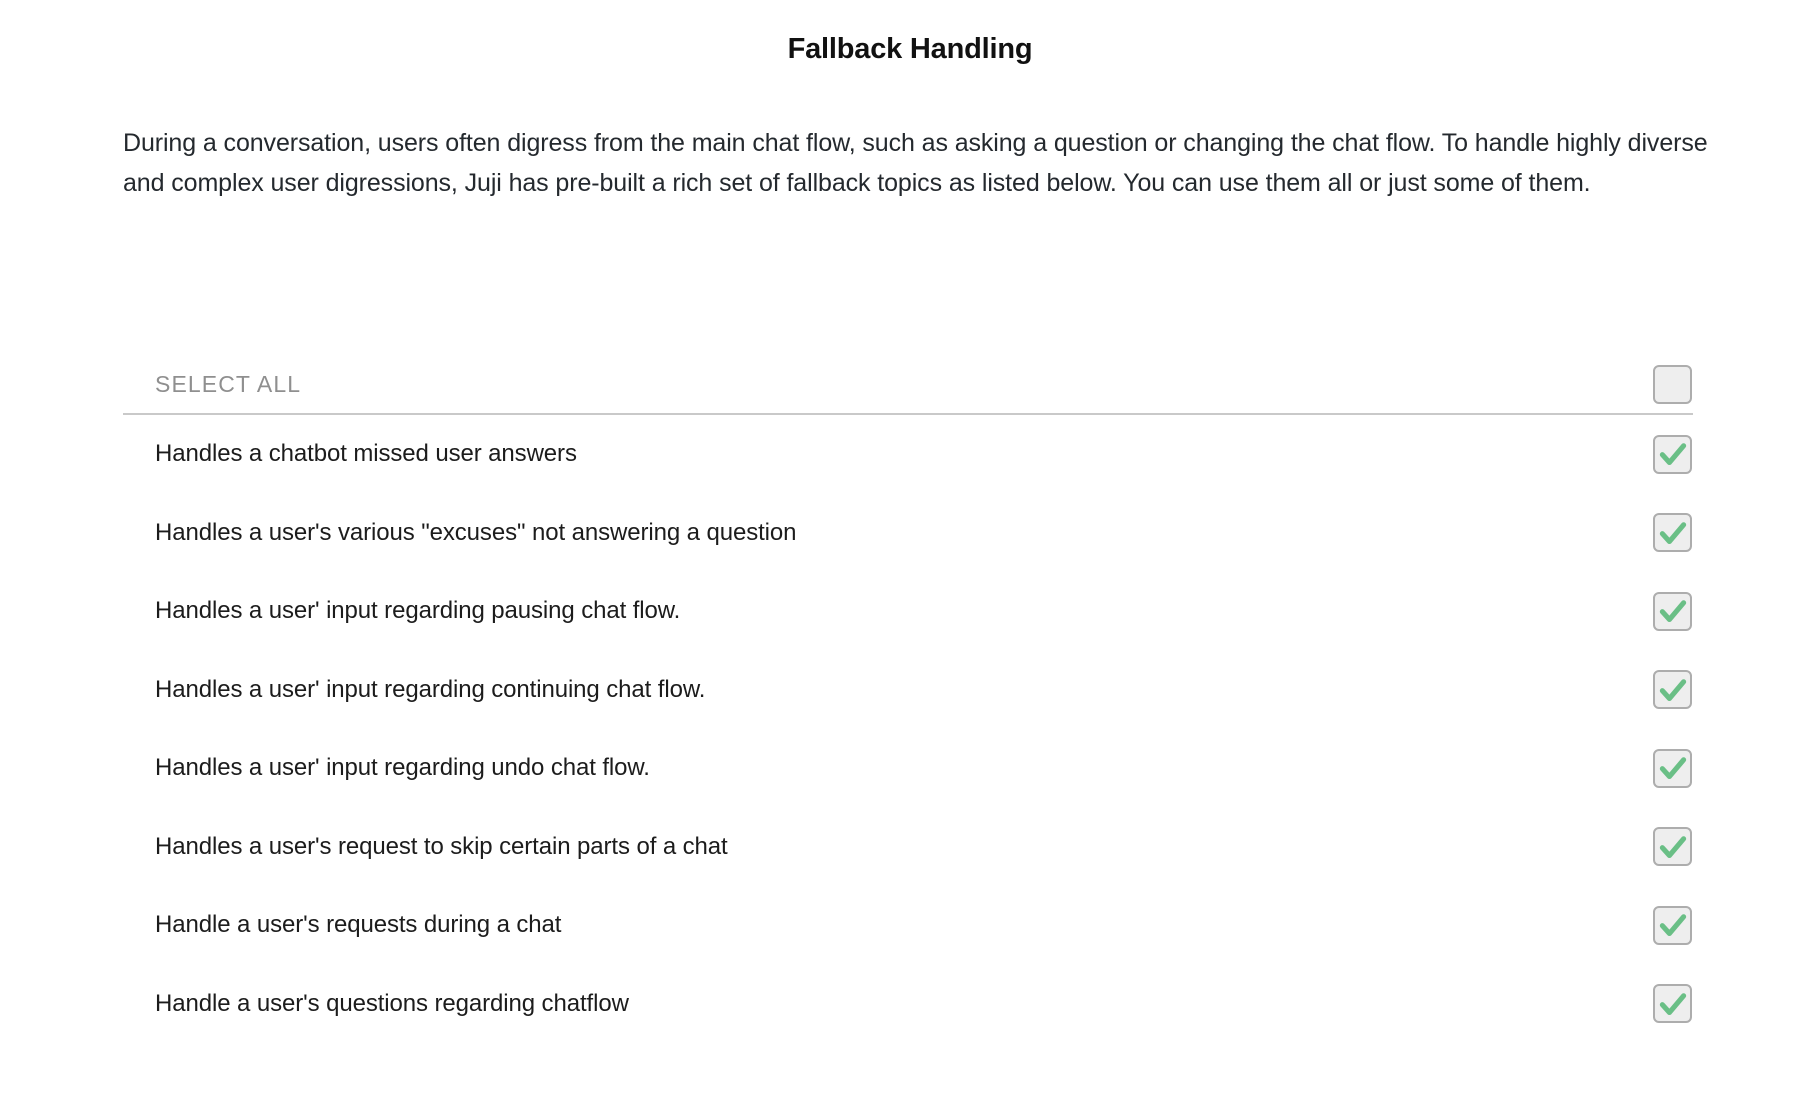  What do you see at coordinates (228, 383) in the screenshot?
I see `select-all-label: SELECT ALL` at bounding box center [228, 383].